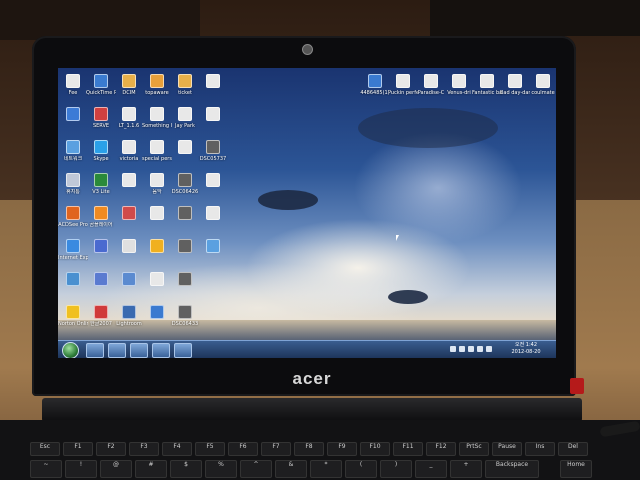 Image resolution: width=640 pixels, height=480 pixels. What do you see at coordinates (471, 349) in the screenshot?
I see `tray-battery-icon` at bounding box center [471, 349].